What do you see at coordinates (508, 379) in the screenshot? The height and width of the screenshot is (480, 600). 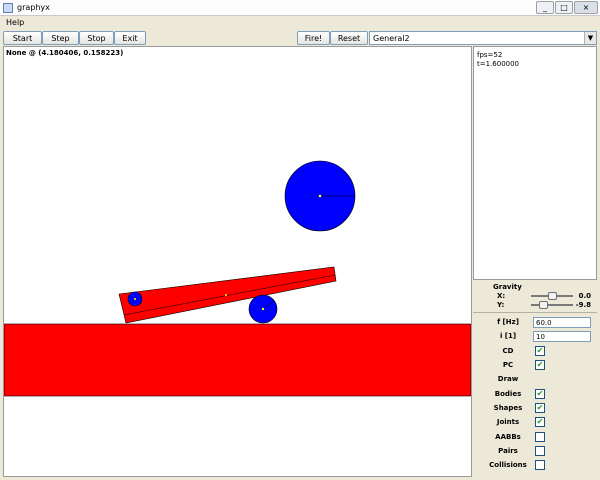 I see `draw-label: Draw` at bounding box center [508, 379].